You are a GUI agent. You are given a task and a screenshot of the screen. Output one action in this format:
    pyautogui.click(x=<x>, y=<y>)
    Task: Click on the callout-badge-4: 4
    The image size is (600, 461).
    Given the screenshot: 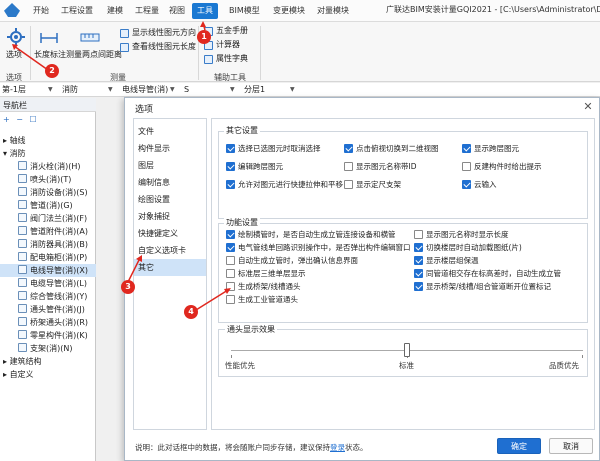 What is the action you would take?
    pyautogui.click(x=191, y=312)
    